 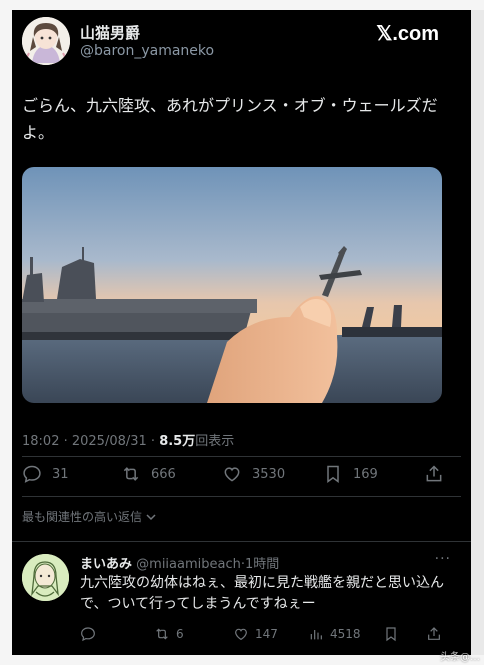 I want to click on tweet-meta: 18:02 · 2025/08/31 · 8.5万回表示, so click(x=128, y=439).